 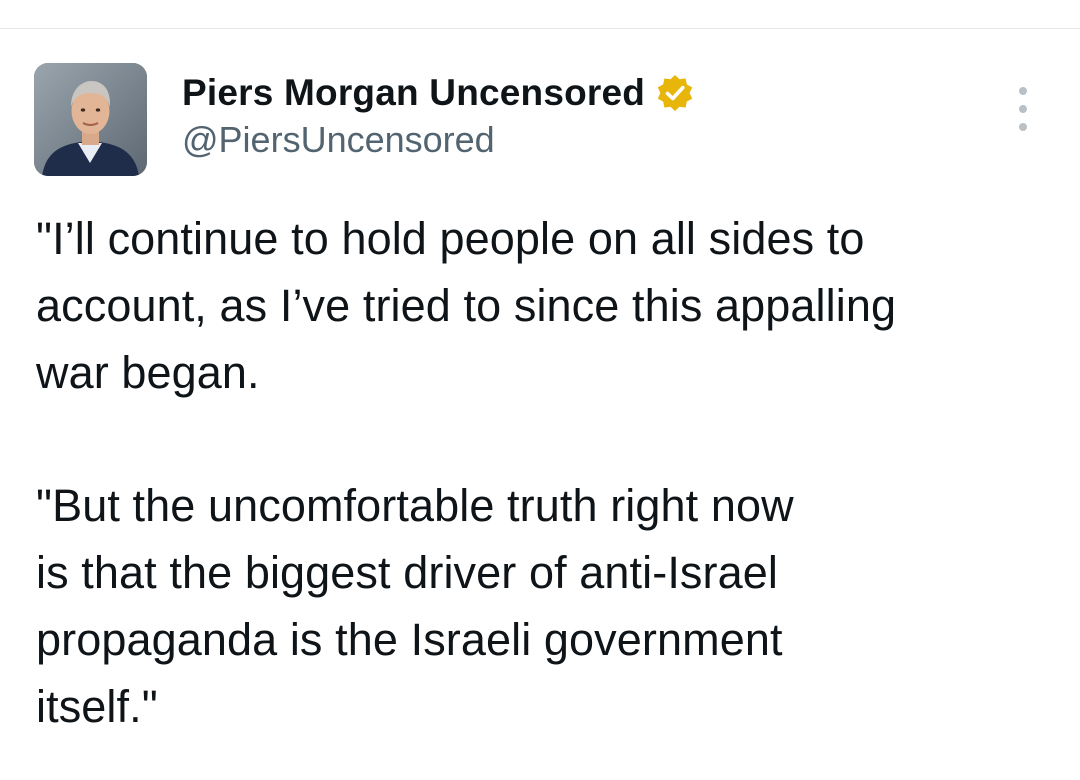 I want to click on tweet-text-line: "But the uncomfortable truth right now, so click(x=415, y=505).